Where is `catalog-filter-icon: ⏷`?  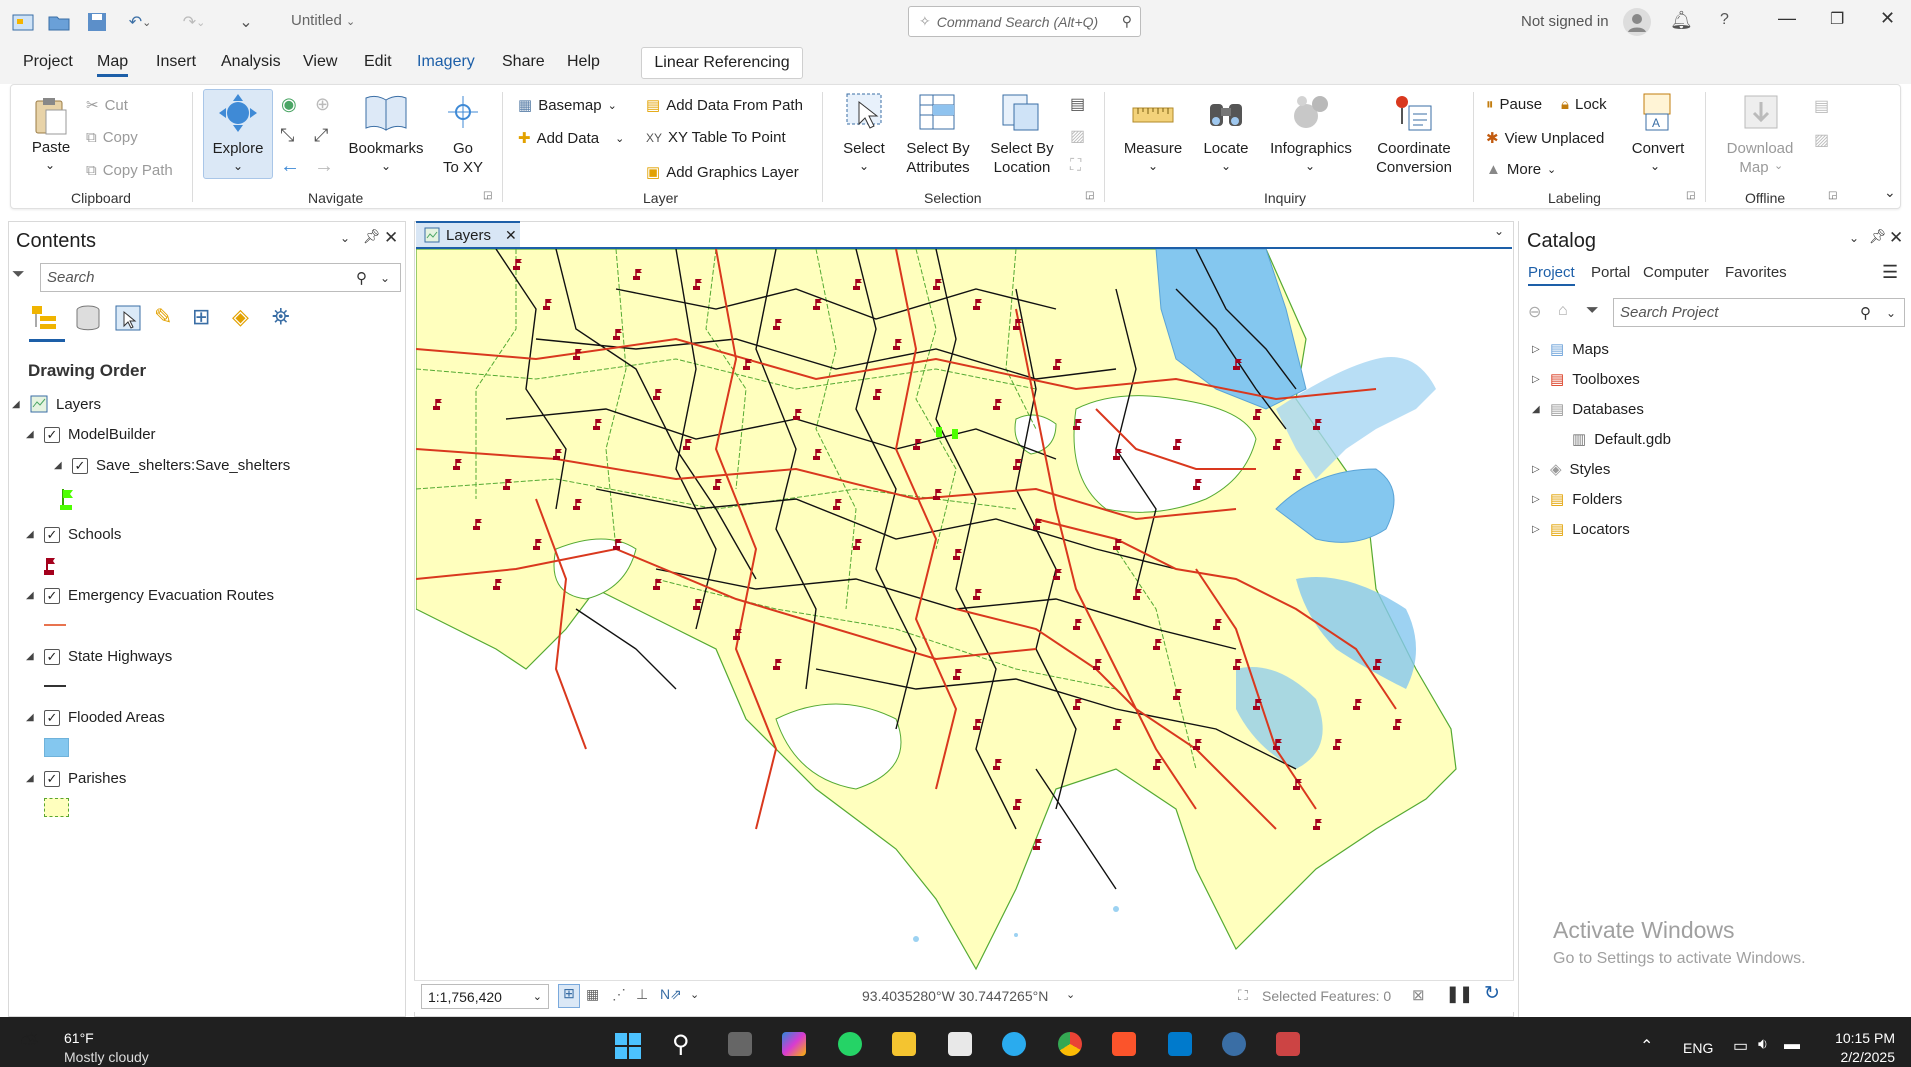 catalog-filter-icon: ⏷ is located at coordinates (1592, 311).